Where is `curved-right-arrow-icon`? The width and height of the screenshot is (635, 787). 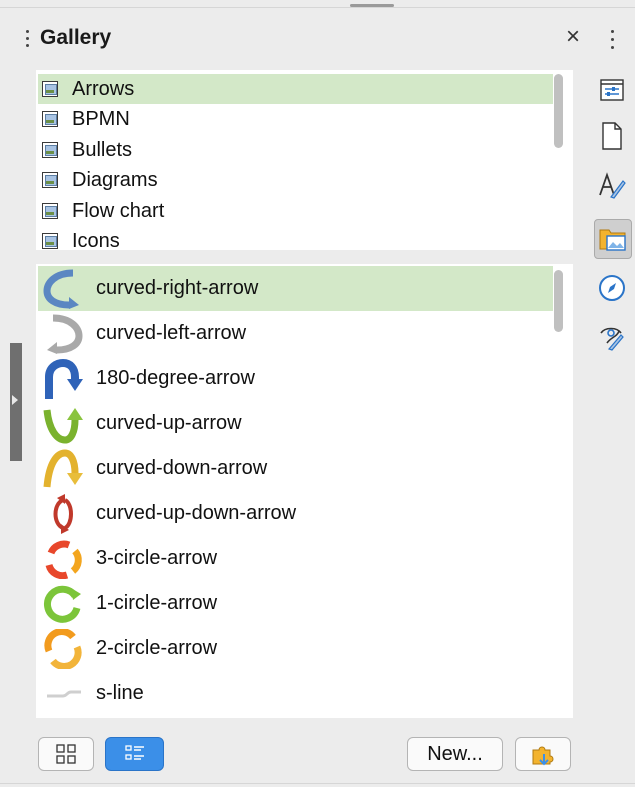
curved-right-arrow-icon is located at coordinates (63, 289).